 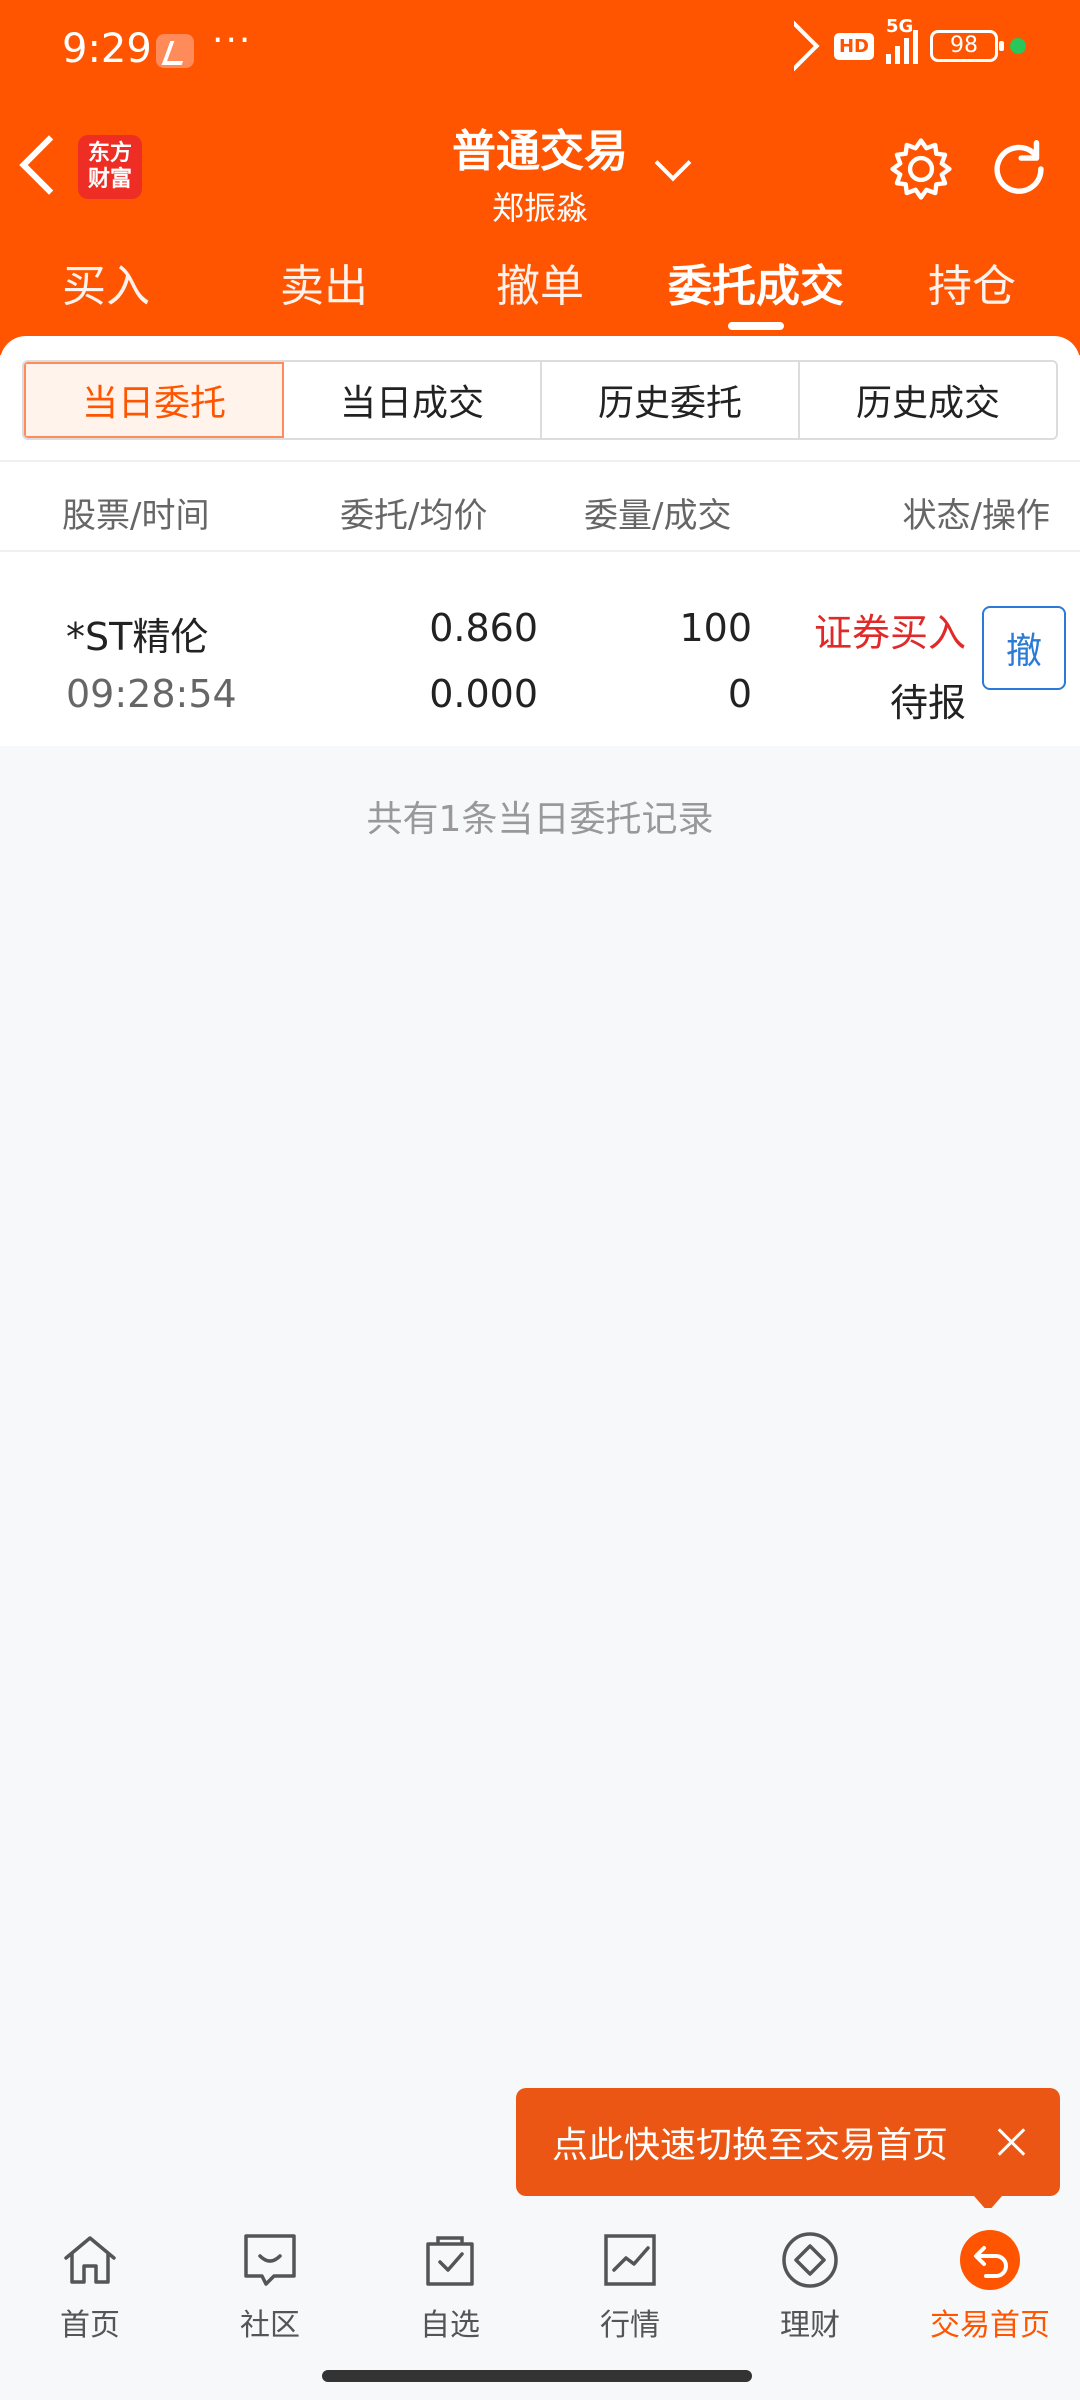 What do you see at coordinates (810, 2325) in the screenshot?
I see `nav-wealth-label: 理财` at bounding box center [810, 2325].